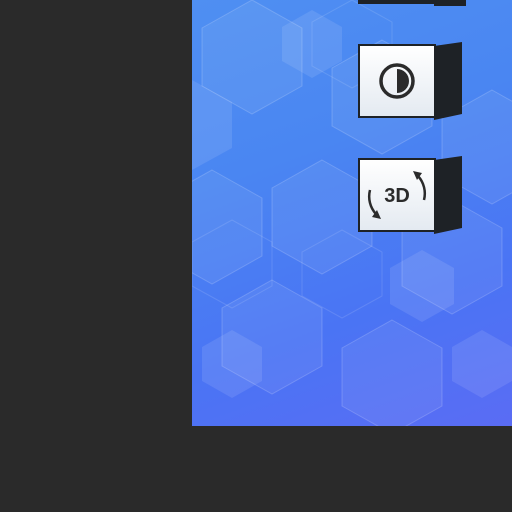 This screenshot has width=512, height=512. What do you see at coordinates (397, 81) in the screenshot?
I see `contrast-icon` at bounding box center [397, 81].